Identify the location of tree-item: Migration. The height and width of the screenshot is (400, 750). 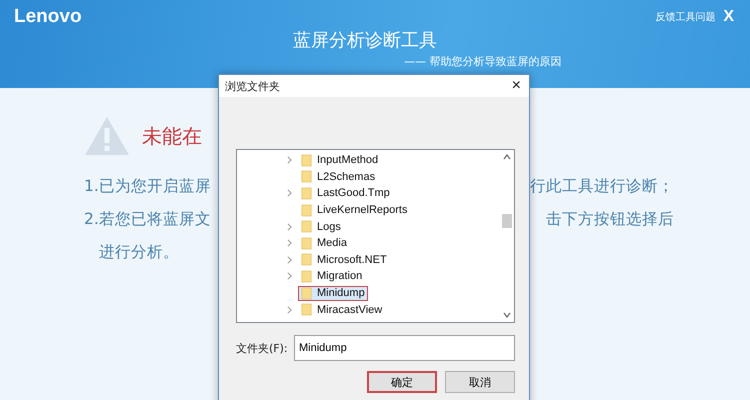
(332, 276).